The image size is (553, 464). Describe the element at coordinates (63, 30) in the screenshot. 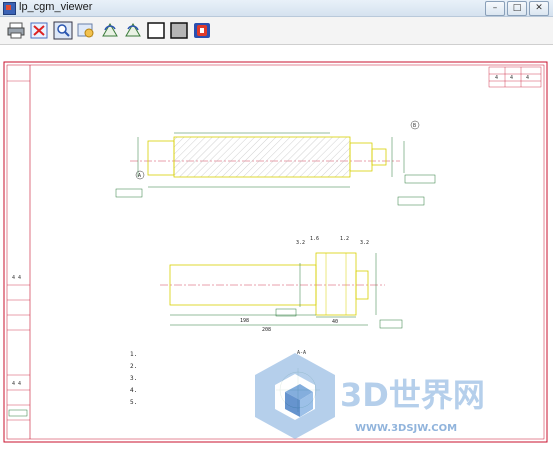

I see `zoom-window-icon` at that location.